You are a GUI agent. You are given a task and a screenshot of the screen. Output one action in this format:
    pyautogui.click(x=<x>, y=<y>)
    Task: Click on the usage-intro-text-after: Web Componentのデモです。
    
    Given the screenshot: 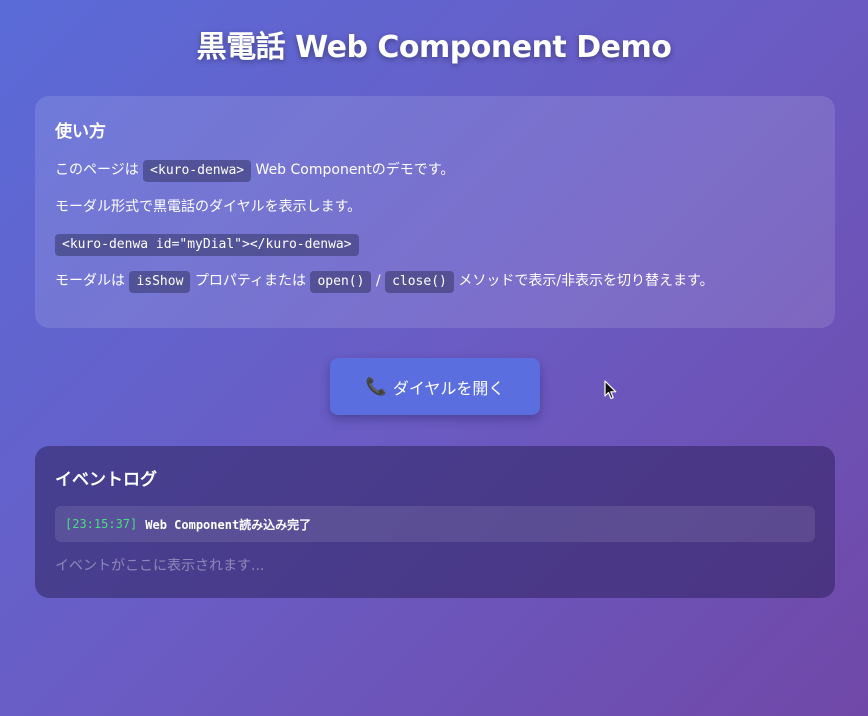 What is the action you would take?
    pyautogui.click(x=353, y=170)
    